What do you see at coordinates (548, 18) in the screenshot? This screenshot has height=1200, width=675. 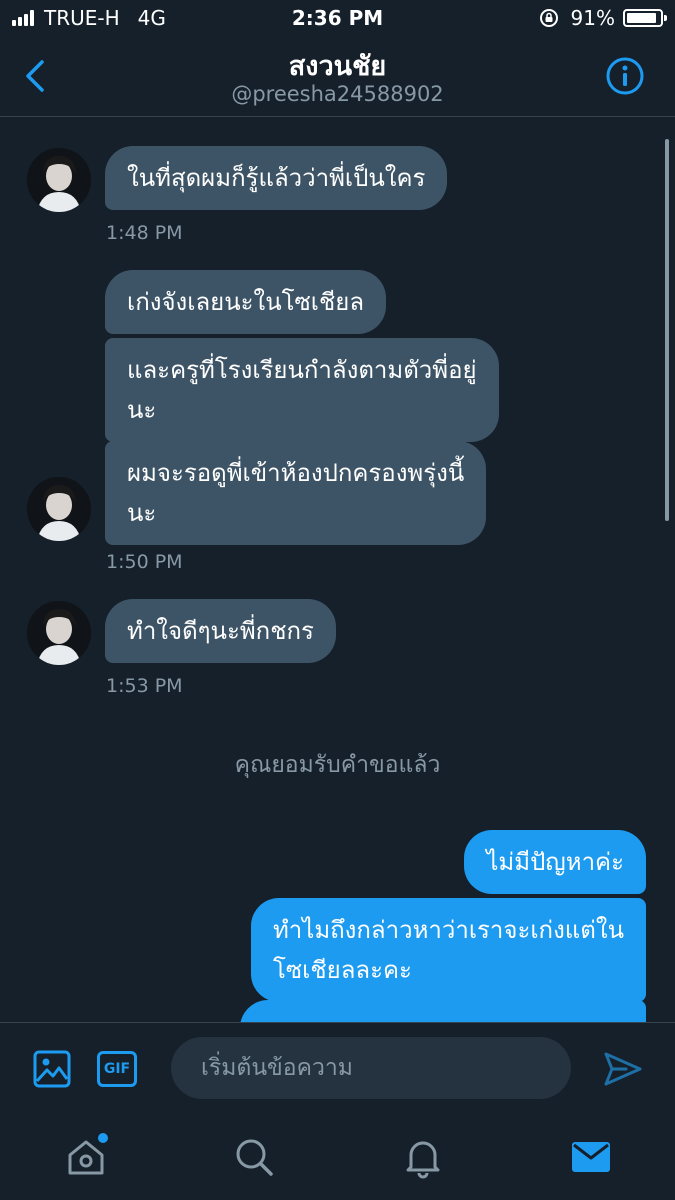 I see `rotation-lock-icon` at bounding box center [548, 18].